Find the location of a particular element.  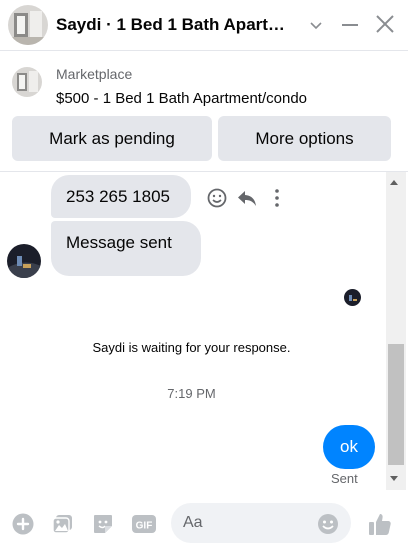

gif-icon: GIF is located at coordinates (143, 524).